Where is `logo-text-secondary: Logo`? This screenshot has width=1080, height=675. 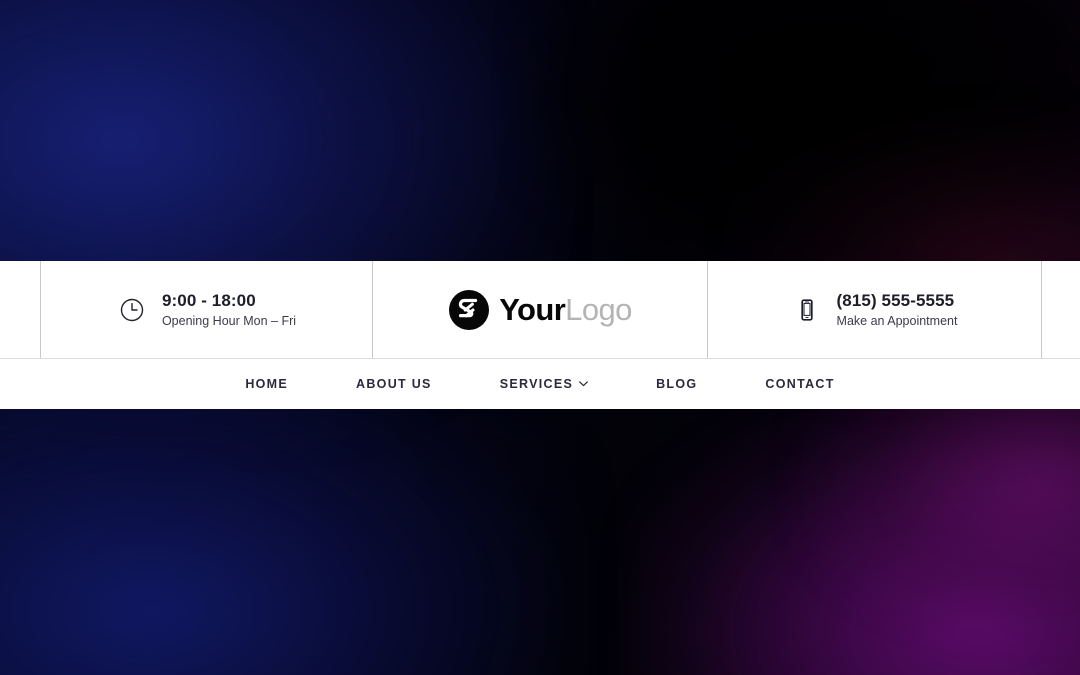 logo-text-secondary: Logo is located at coordinates (598, 309).